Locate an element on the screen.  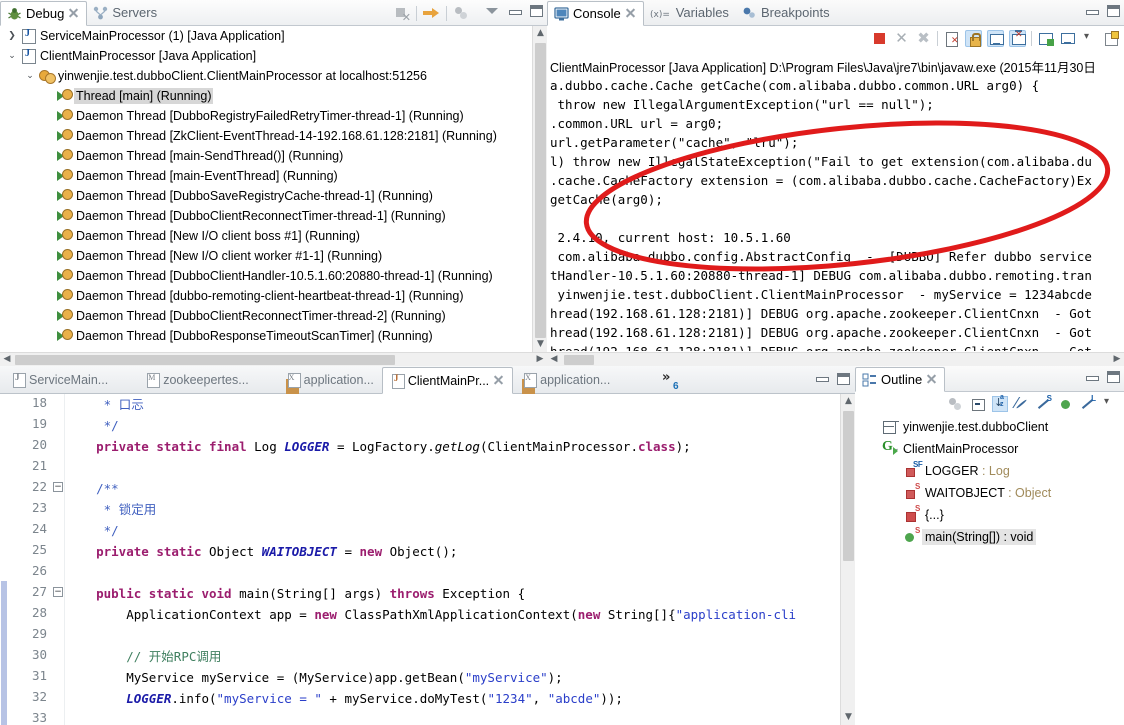
debug-tree-scrollbar-vertical: ▲ ▼ is located at coordinates (539, 189).